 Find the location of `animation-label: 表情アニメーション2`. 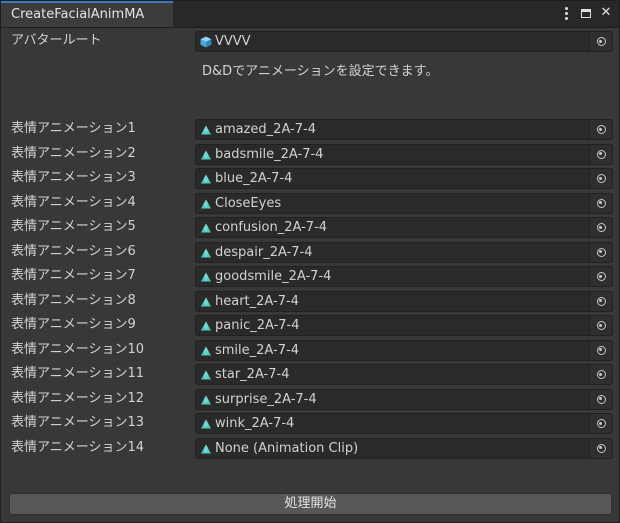

animation-label: 表情アニメーション2 is located at coordinates (73, 153).